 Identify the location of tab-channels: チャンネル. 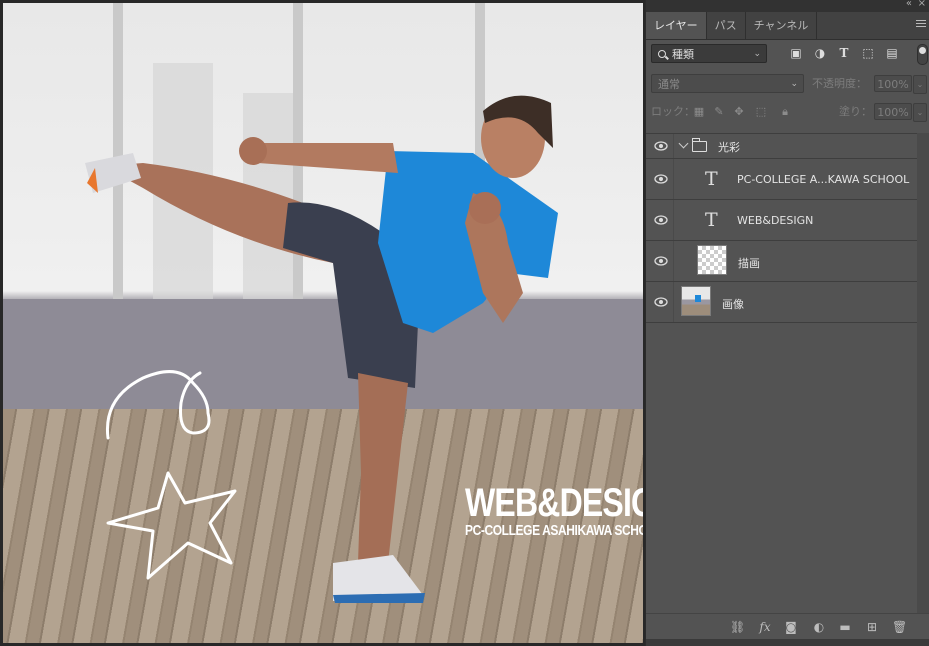
(782, 25).